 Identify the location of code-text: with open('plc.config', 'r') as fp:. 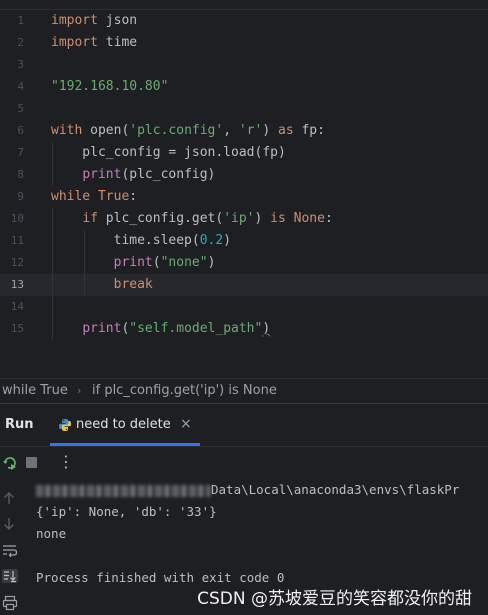
(188, 131).